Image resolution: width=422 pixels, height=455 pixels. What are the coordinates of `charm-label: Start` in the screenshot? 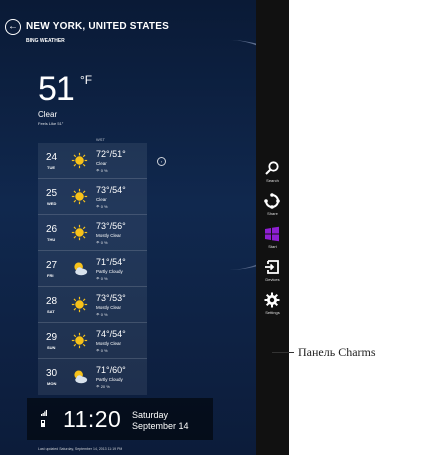 It's located at (272, 246).